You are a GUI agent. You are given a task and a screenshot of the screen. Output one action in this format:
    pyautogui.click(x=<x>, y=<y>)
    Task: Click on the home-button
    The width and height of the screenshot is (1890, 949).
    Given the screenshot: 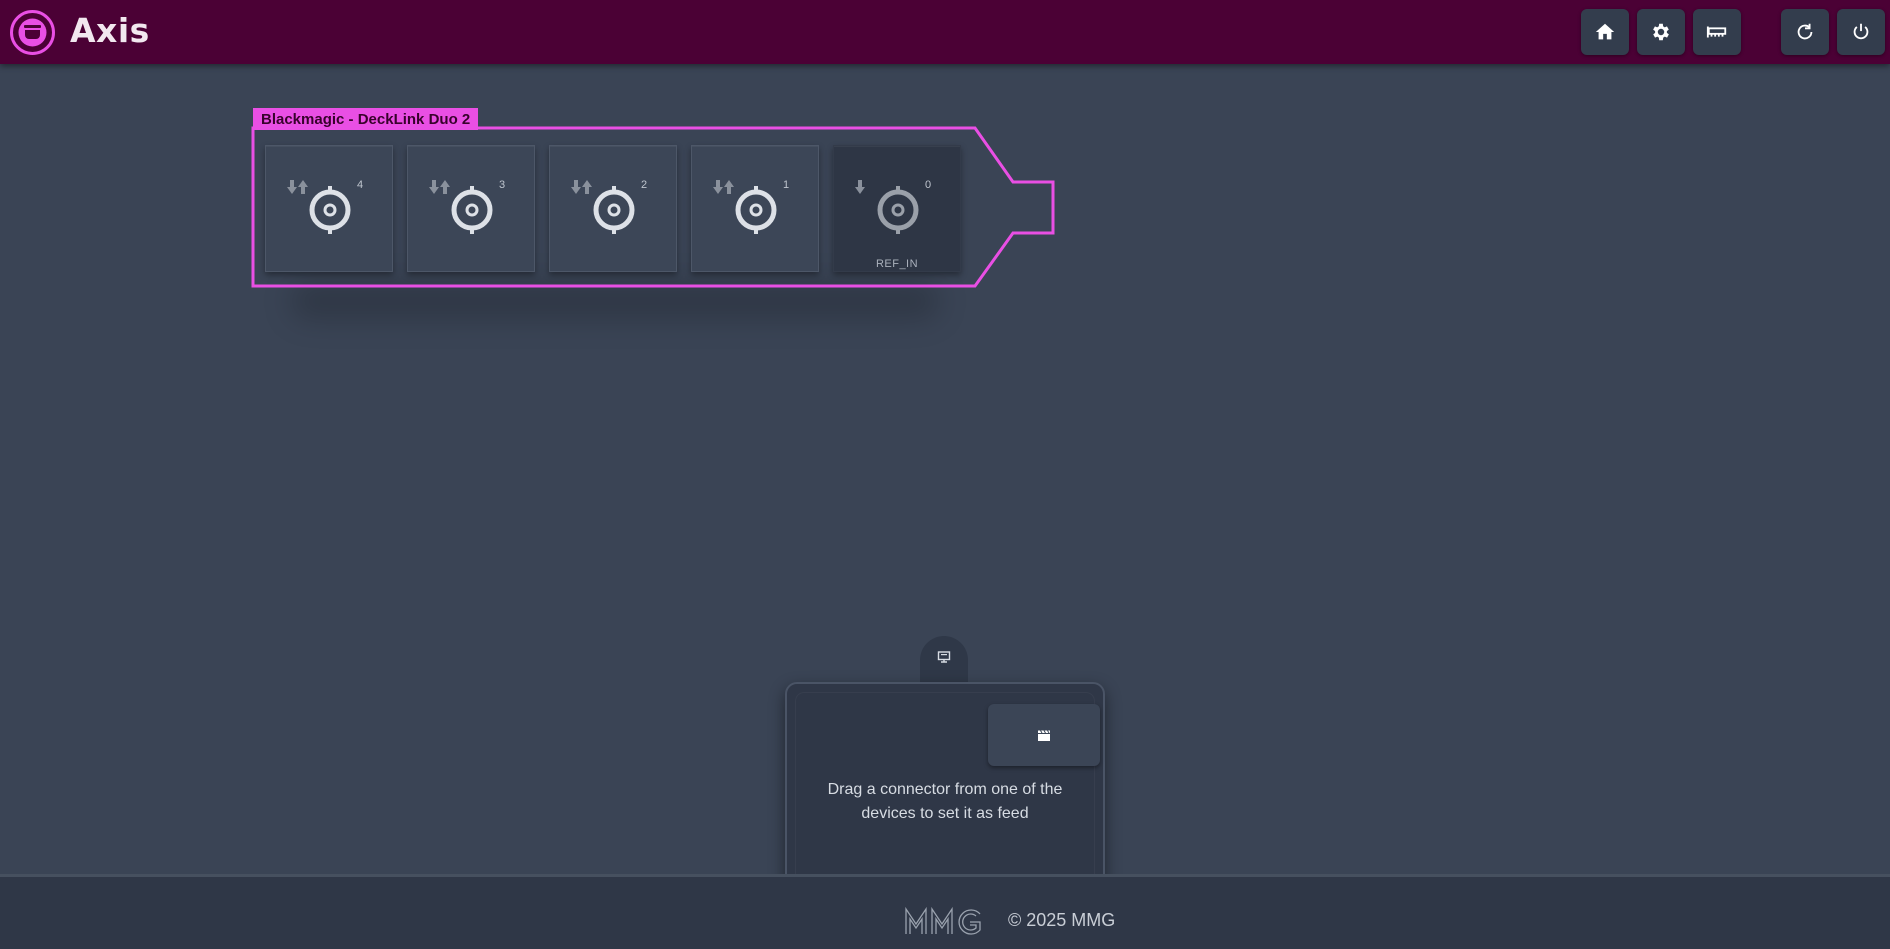 What is the action you would take?
    pyautogui.click(x=1605, y=32)
    